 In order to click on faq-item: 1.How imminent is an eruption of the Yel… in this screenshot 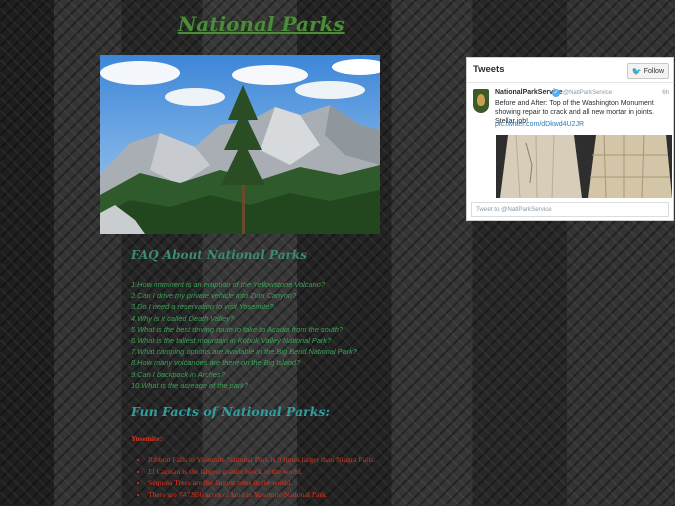, I will do `click(228, 284)`.